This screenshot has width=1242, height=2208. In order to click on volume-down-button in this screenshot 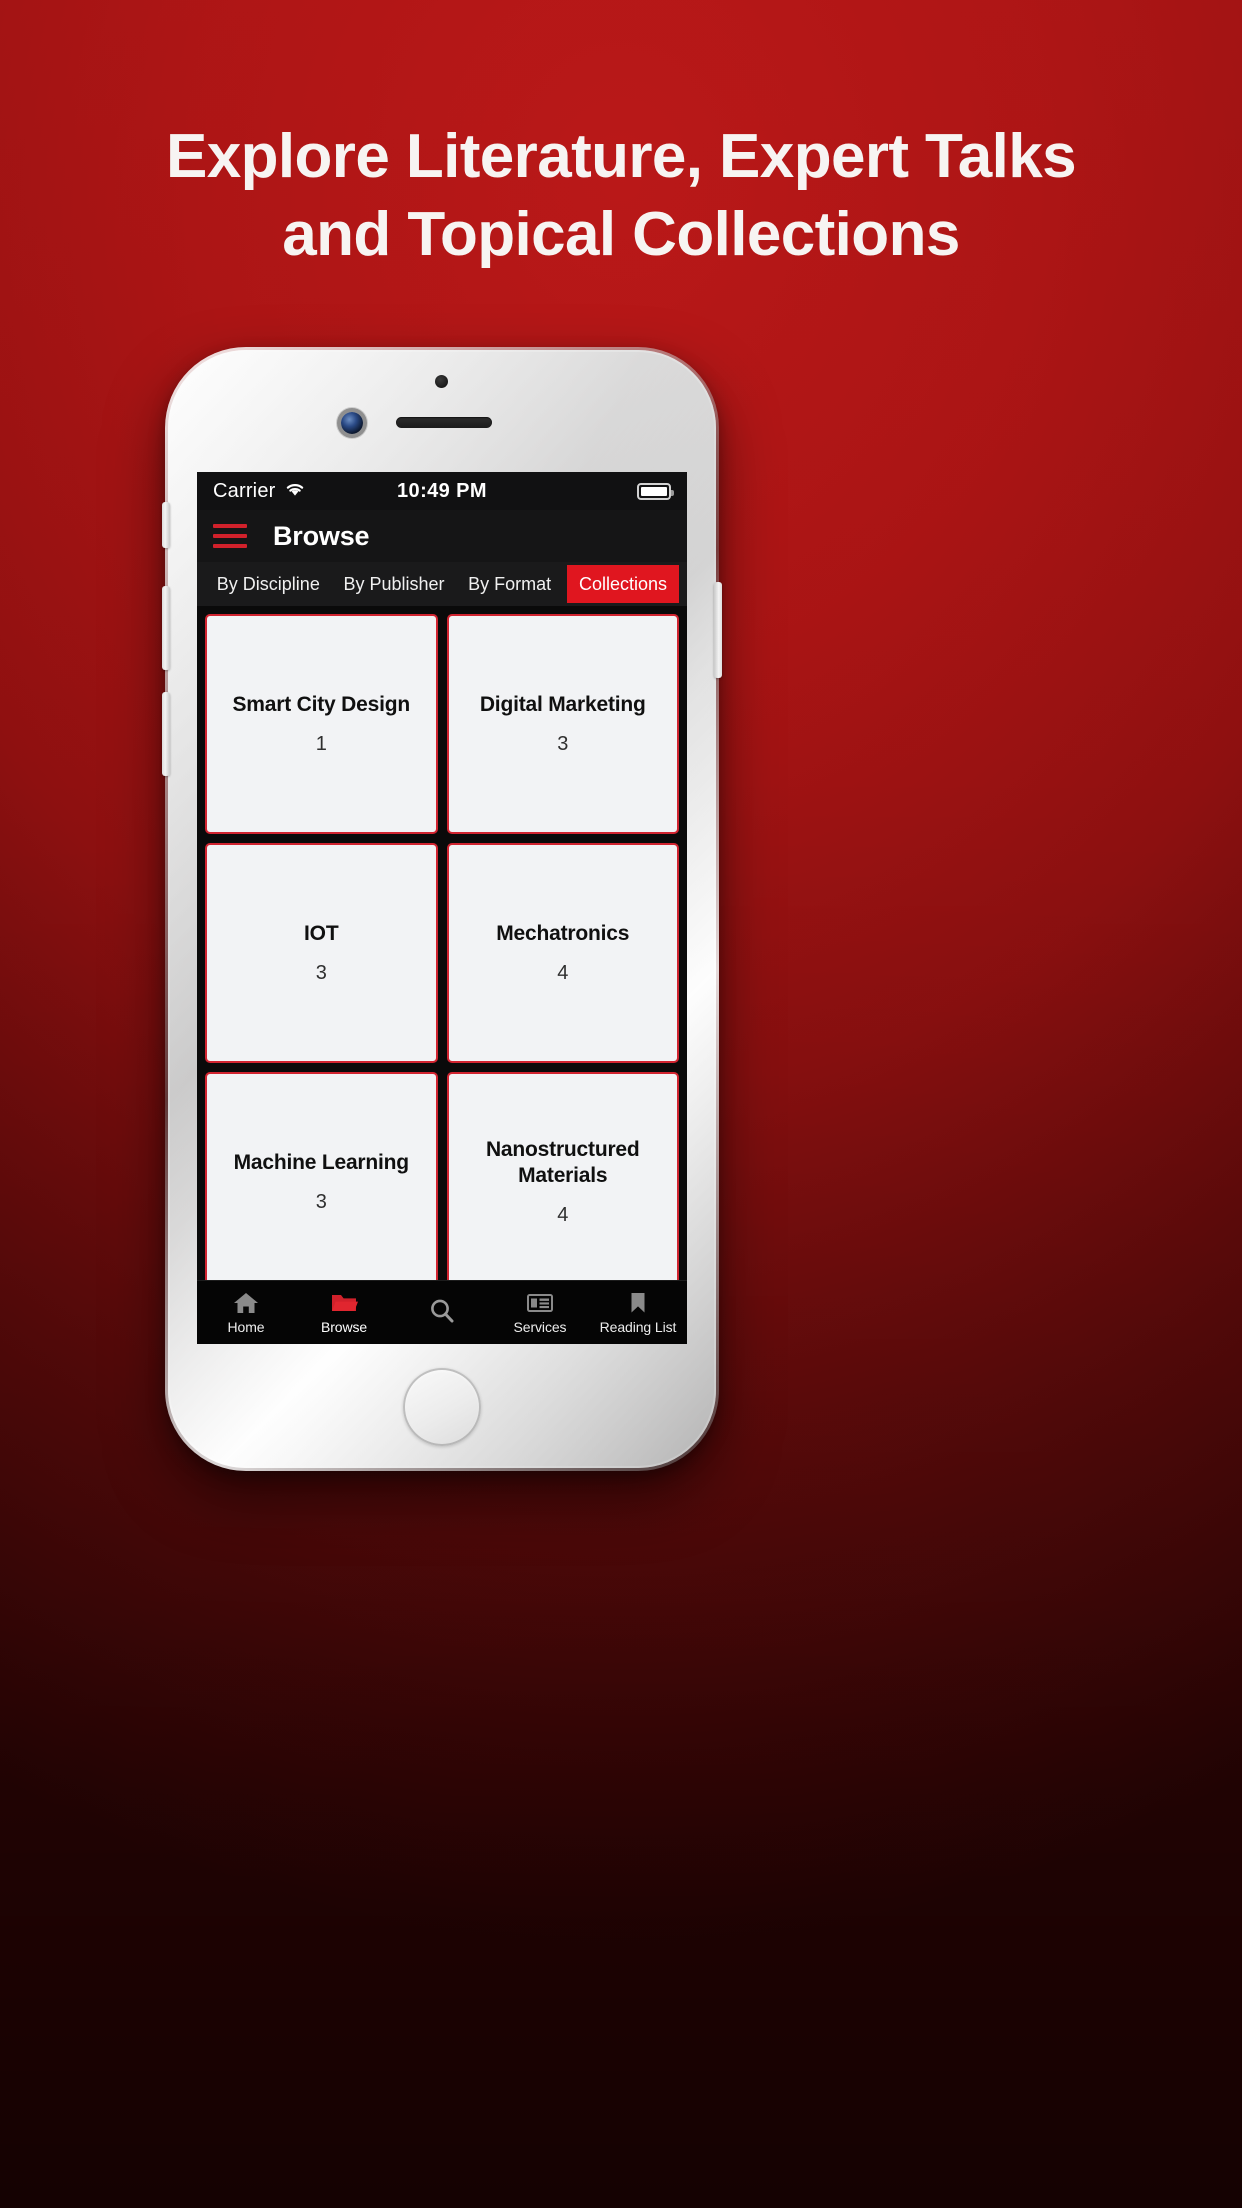, I will do `click(166, 734)`.